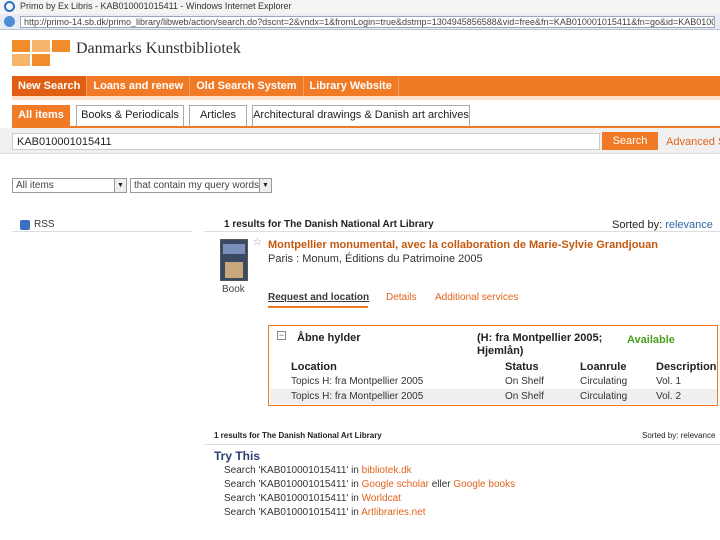 Image resolution: width=720 pixels, height=540 pixels. I want to click on col-location: Location, so click(314, 367).